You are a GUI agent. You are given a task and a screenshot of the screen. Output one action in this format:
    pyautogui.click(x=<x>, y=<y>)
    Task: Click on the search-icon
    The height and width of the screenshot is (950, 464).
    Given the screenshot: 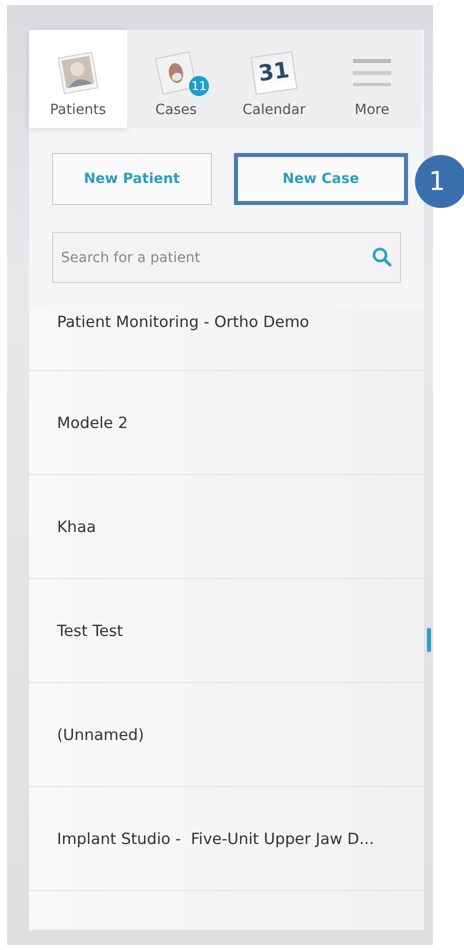 What is the action you would take?
    pyautogui.click(x=382, y=257)
    